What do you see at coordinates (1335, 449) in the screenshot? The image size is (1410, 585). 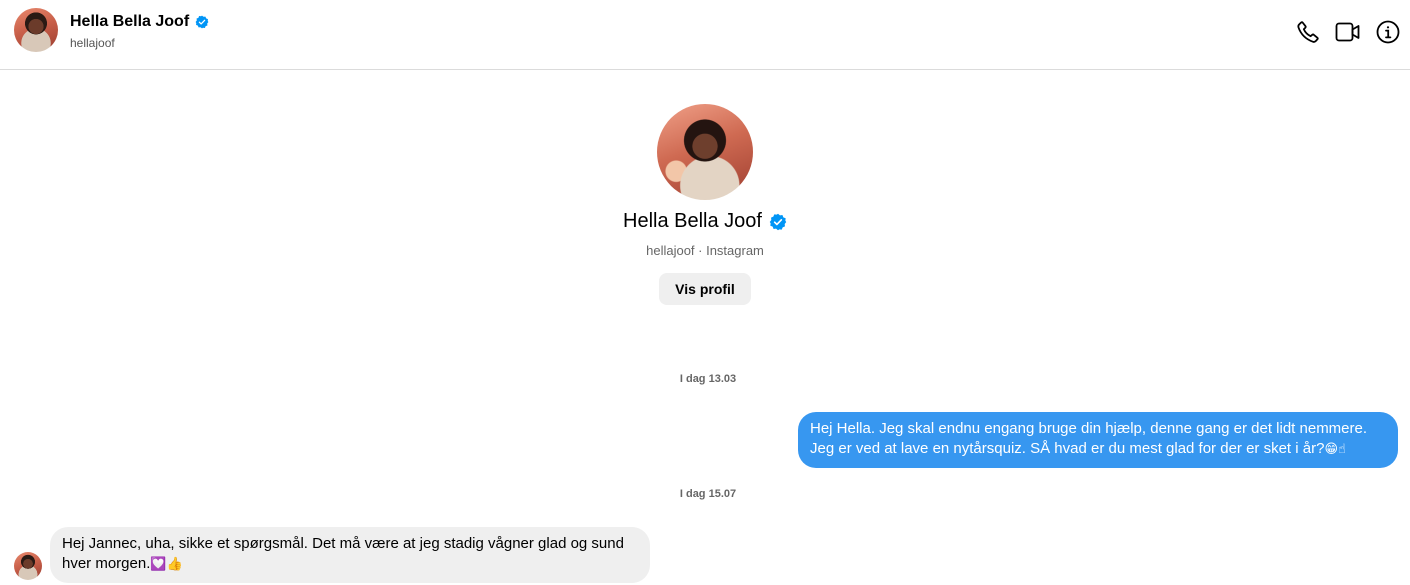 I see `message-emoji: 😁☝` at bounding box center [1335, 449].